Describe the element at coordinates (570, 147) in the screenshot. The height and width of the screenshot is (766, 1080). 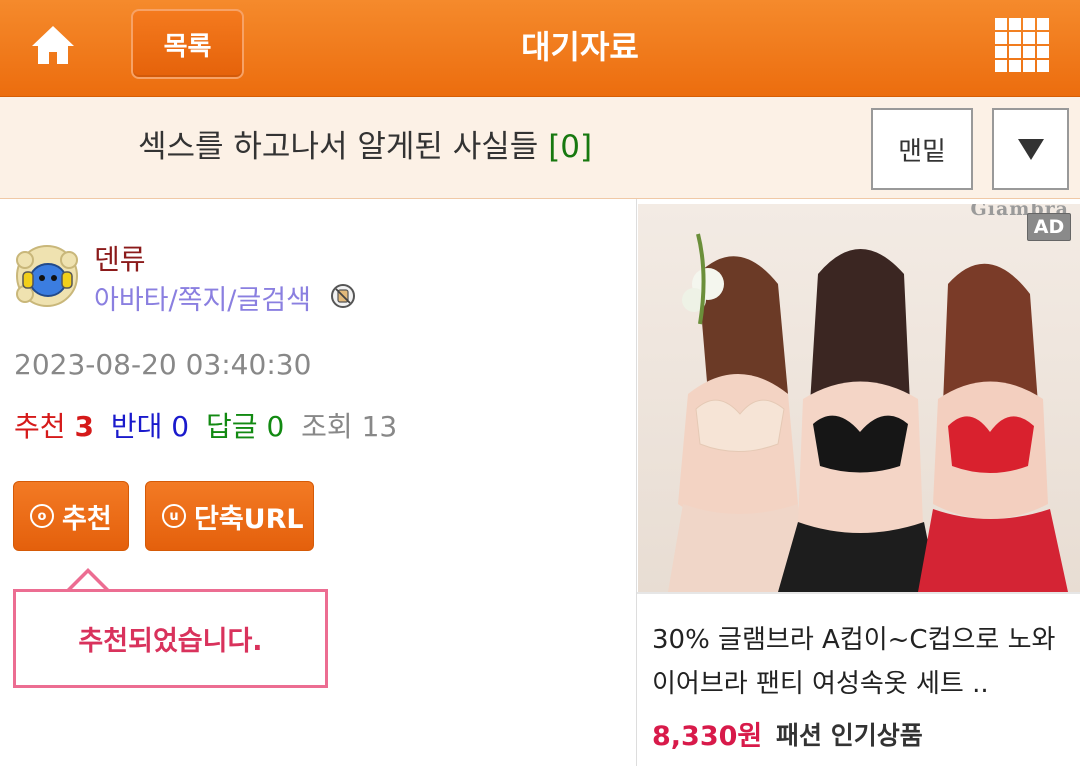
I see `comment-count: [0]` at that location.